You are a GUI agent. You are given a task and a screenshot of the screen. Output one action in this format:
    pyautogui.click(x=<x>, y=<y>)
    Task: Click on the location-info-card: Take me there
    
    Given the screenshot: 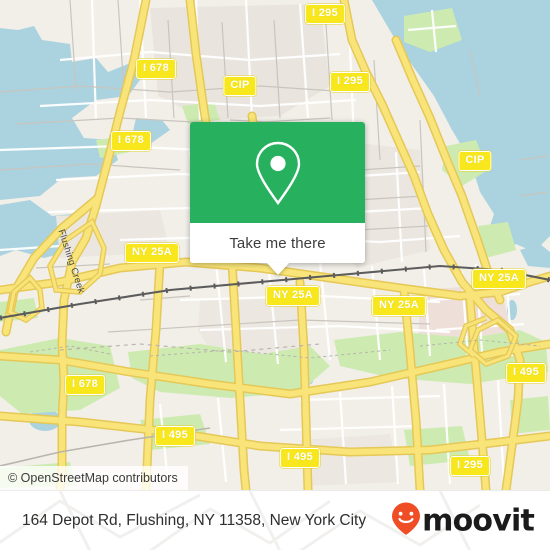 What is the action you would take?
    pyautogui.click(x=277, y=198)
    